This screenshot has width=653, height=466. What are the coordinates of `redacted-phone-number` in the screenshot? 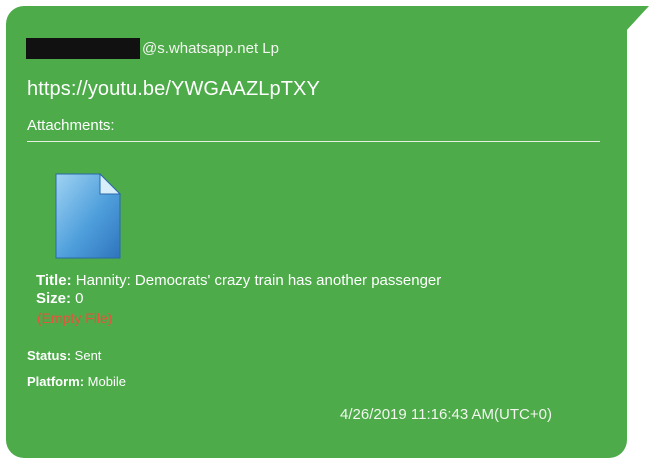 It's located at (83, 48).